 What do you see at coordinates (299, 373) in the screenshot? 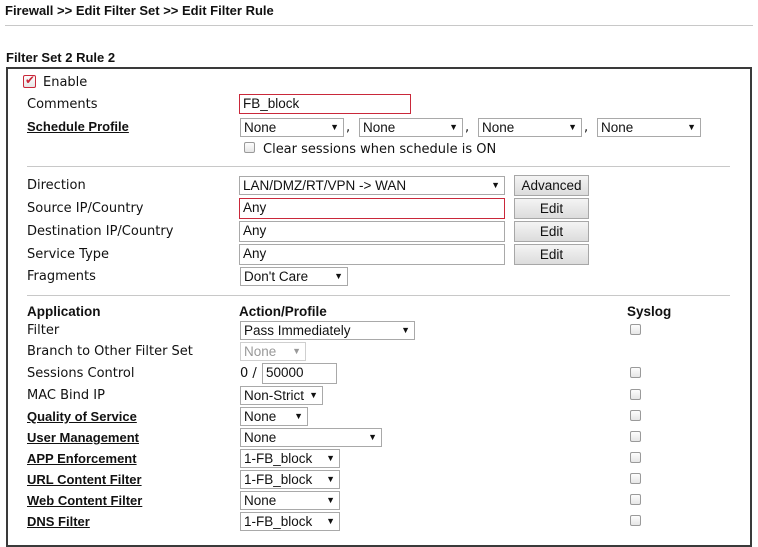
I see `sessions-max-input: 50000` at bounding box center [299, 373].